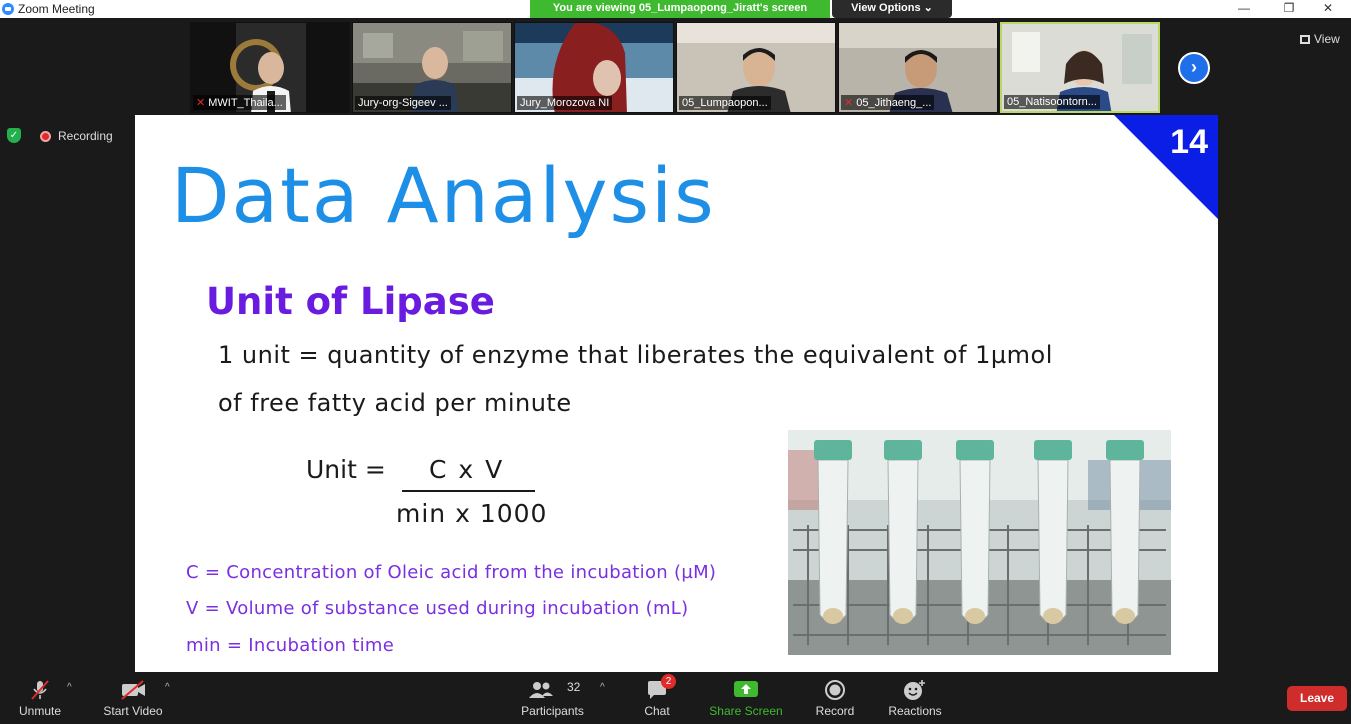 The image size is (1351, 724). What do you see at coordinates (1320, 39) in the screenshot?
I see `view-button: View` at bounding box center [1320, 39].